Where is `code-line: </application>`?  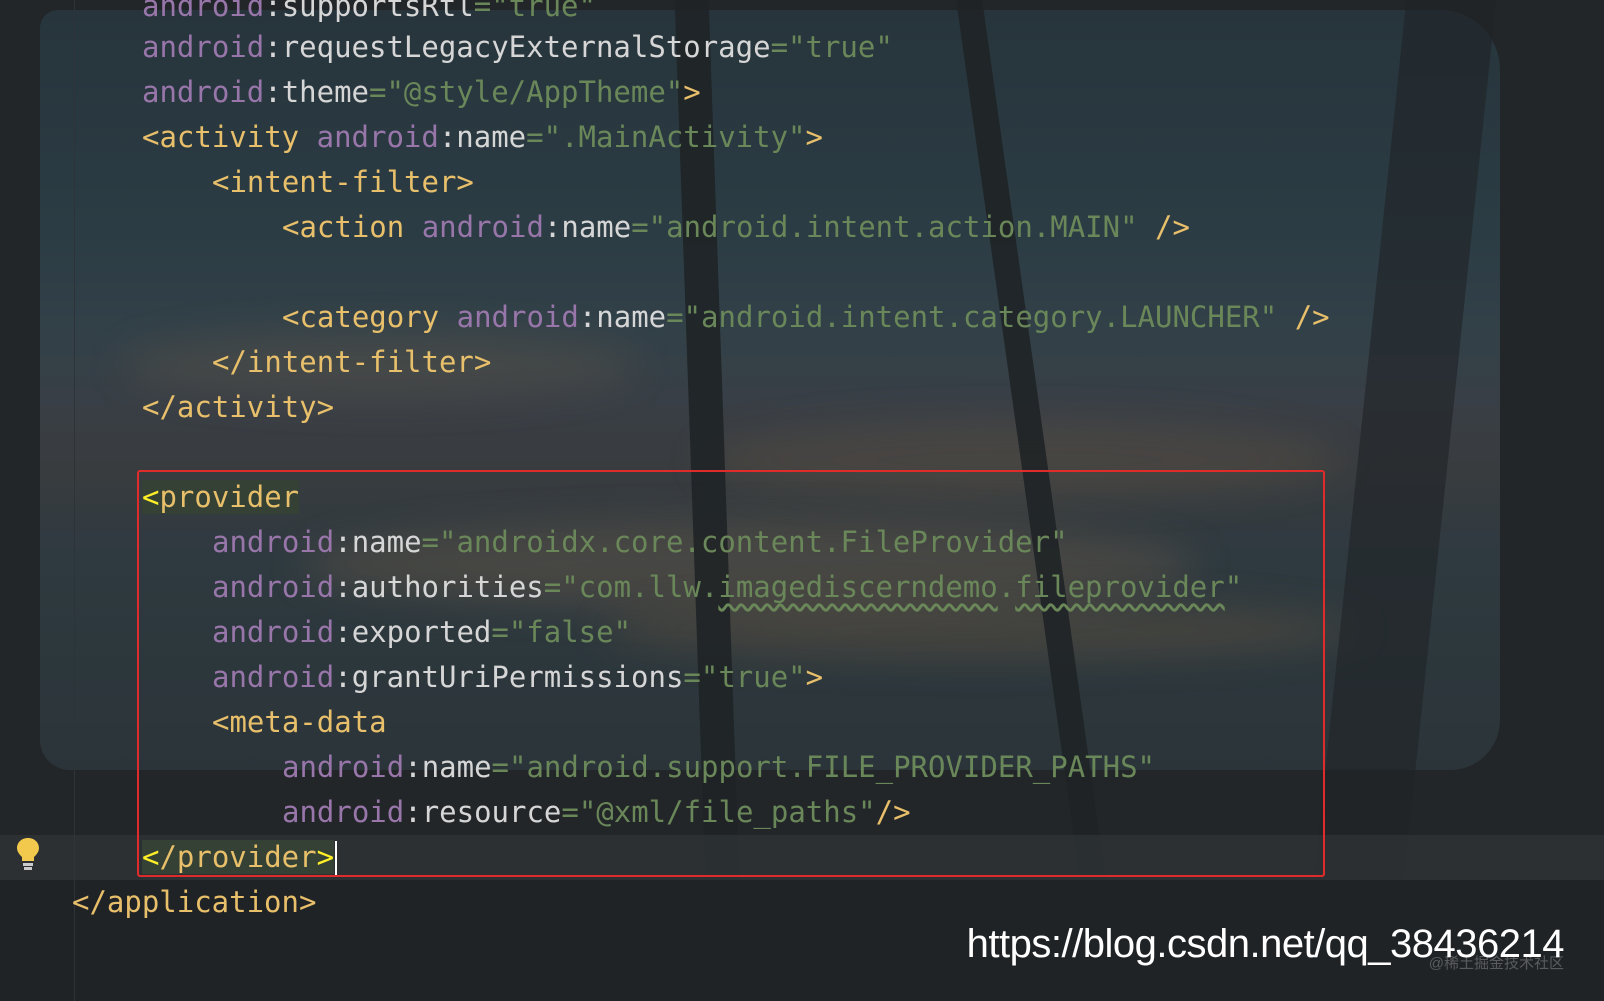
code-line: </application> is located at coordinates (194, 902).